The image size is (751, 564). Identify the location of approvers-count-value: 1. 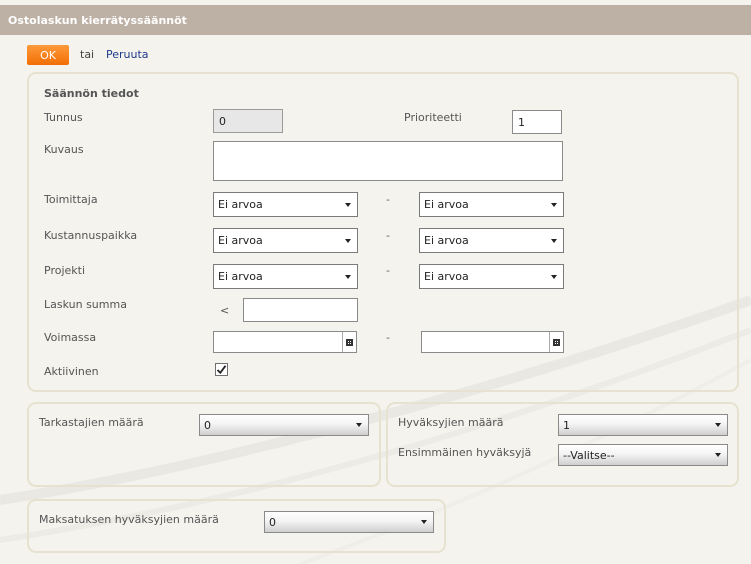
(566, 425).